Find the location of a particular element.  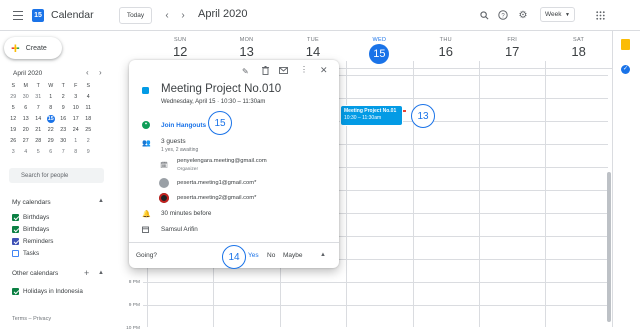

day-number: 13 is located at coordinates (246, 51).